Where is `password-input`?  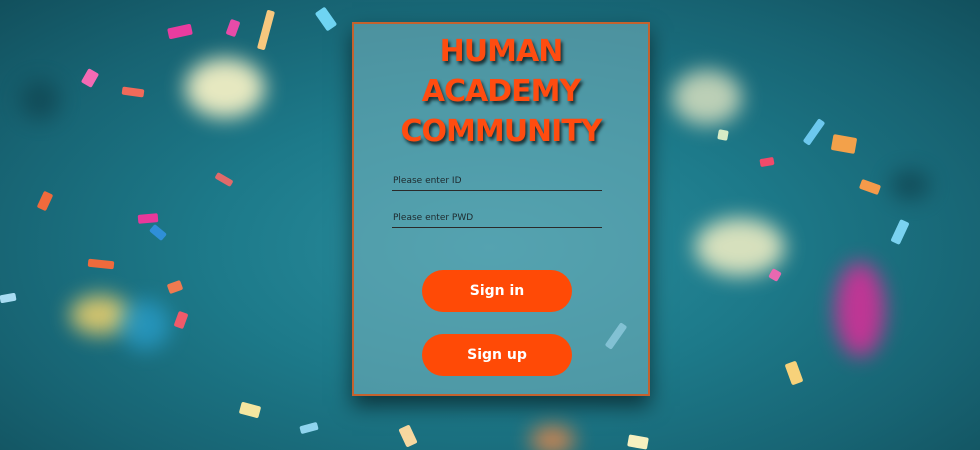
password-input is located at coordinates (497, 218).